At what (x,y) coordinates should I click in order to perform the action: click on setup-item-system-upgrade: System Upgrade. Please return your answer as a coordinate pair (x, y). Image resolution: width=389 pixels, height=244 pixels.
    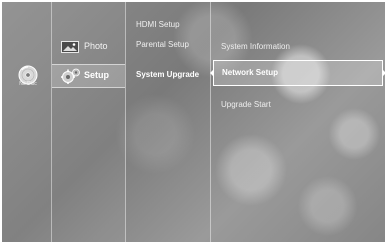
    Looking at the image, I should click on (167, 74).